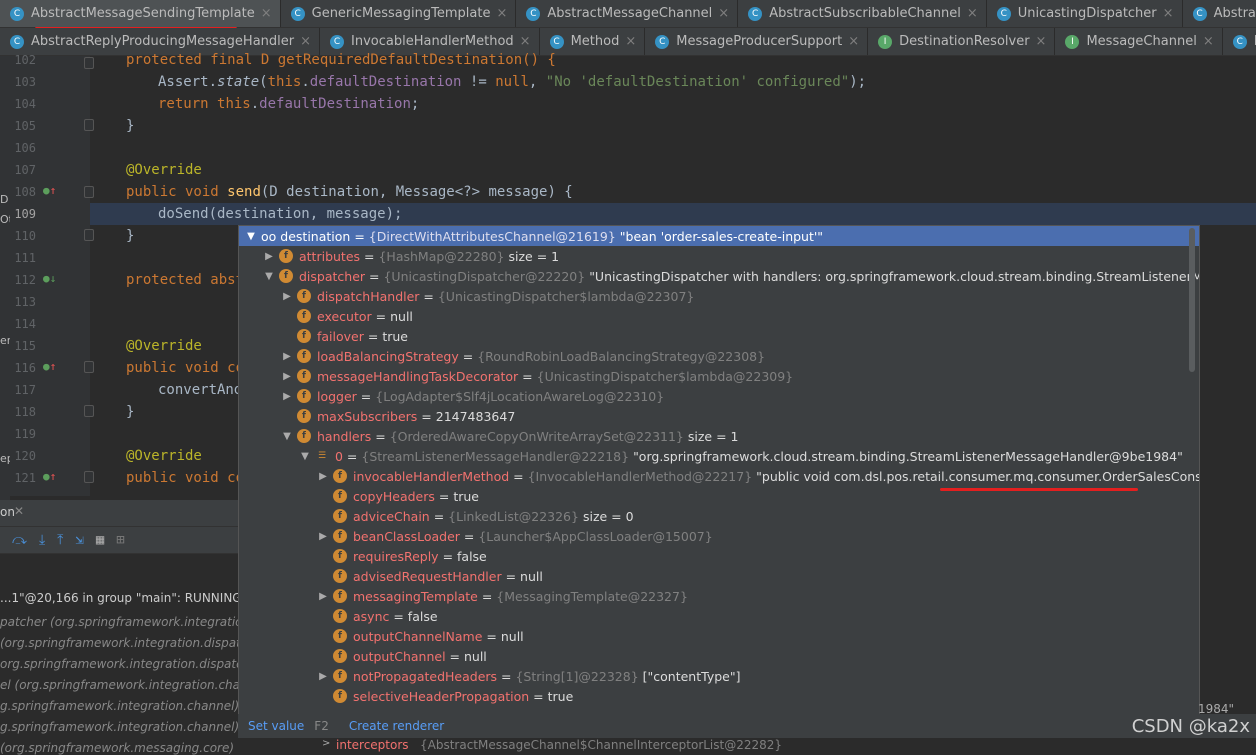  I want to click on line-number: 117, so click(23, 390).